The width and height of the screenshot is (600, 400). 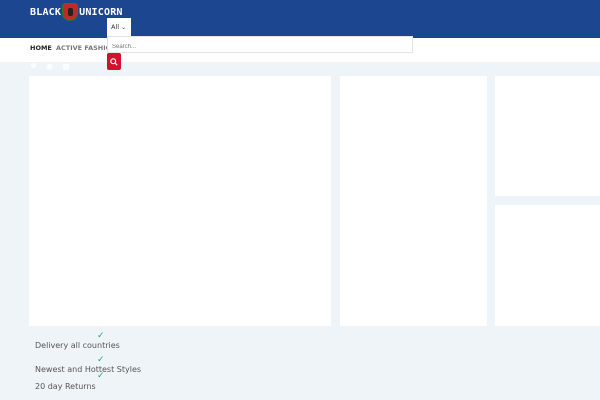 I want to click on search-icon, so click(x=114, y=61).